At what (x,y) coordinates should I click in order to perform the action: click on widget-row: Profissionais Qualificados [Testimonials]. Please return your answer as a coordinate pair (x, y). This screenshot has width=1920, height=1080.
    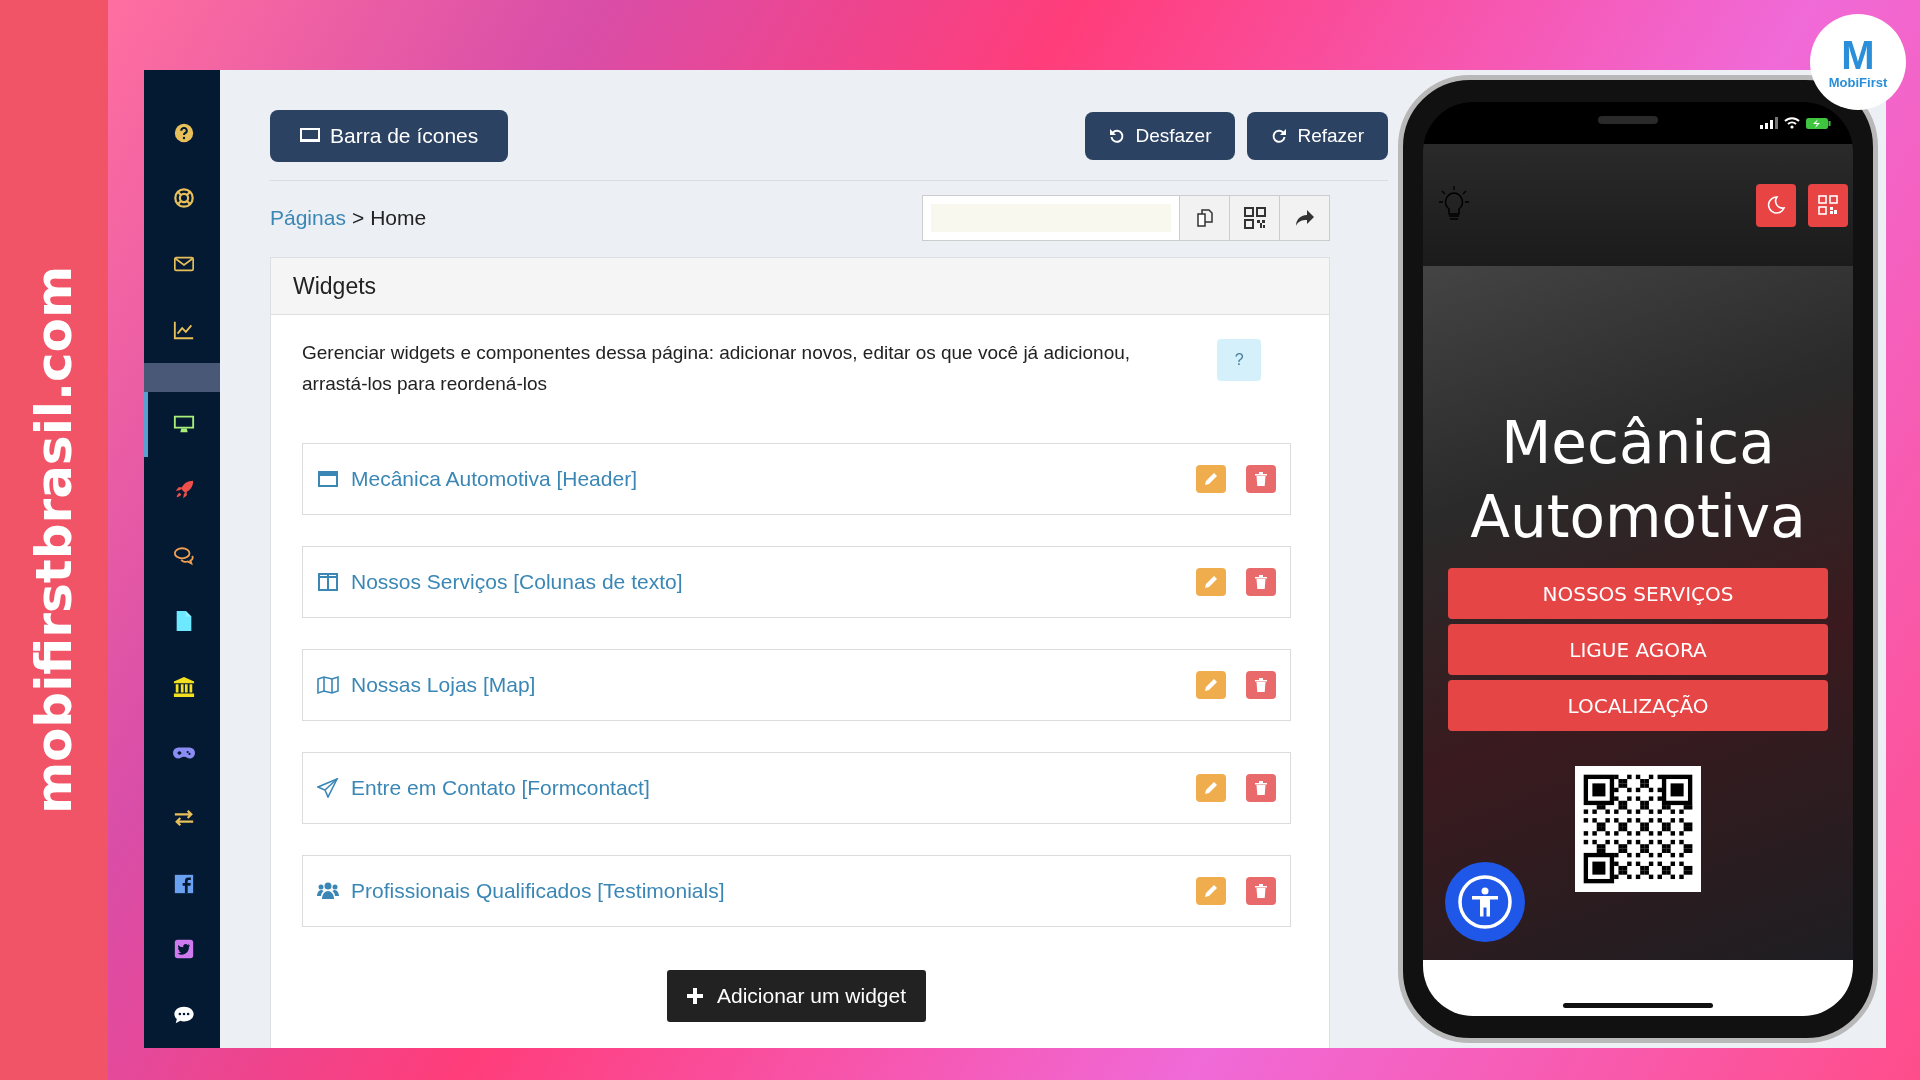
    Looking at the image, I should click on (796, 891).